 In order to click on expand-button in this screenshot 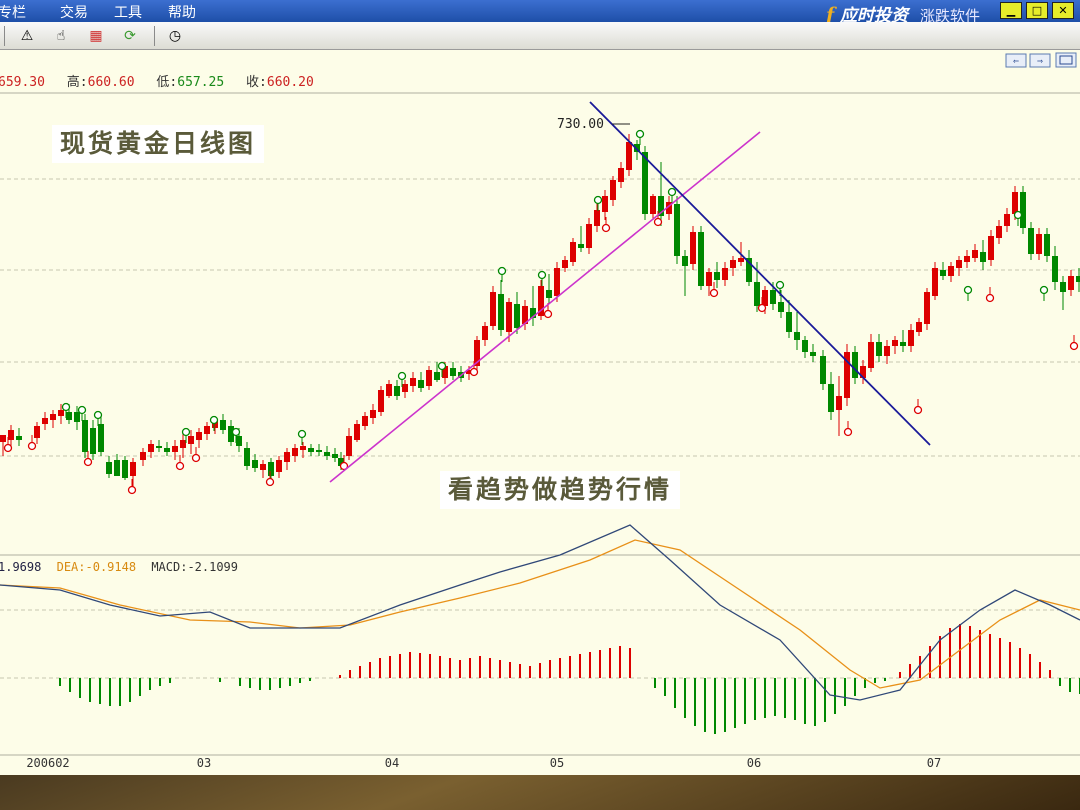, I will do `click(1066, 60)`.